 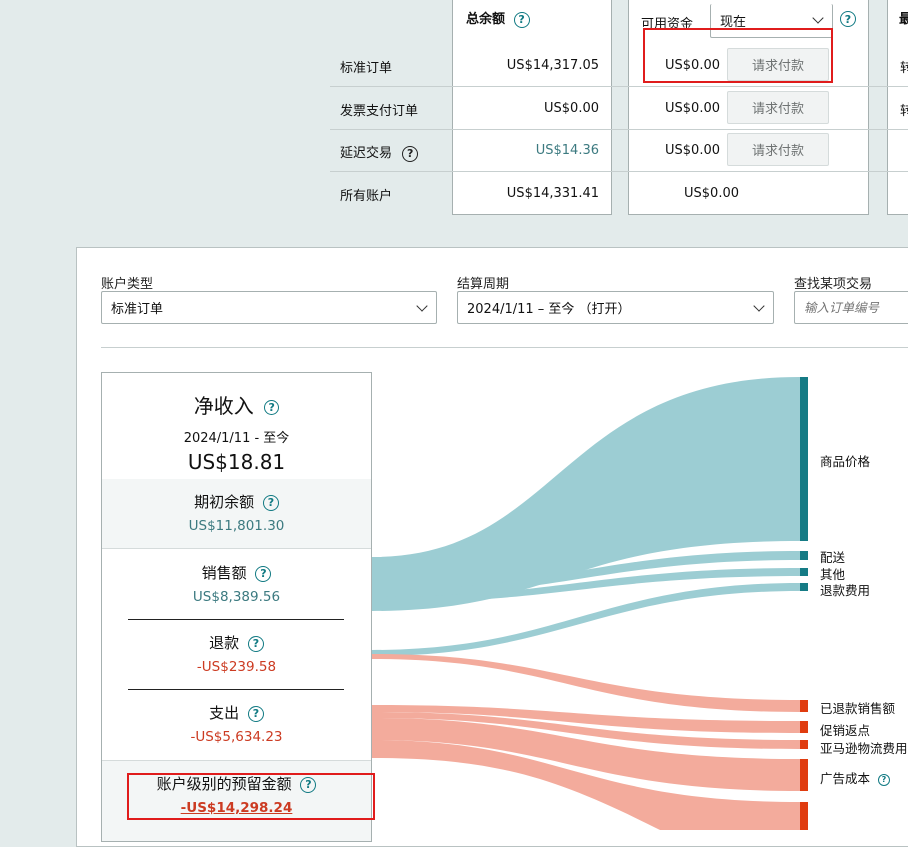 What do you see at coordinates (804, 587) in the screenshot?
I see `node-refund-fee` at bounding box center [804, 587].